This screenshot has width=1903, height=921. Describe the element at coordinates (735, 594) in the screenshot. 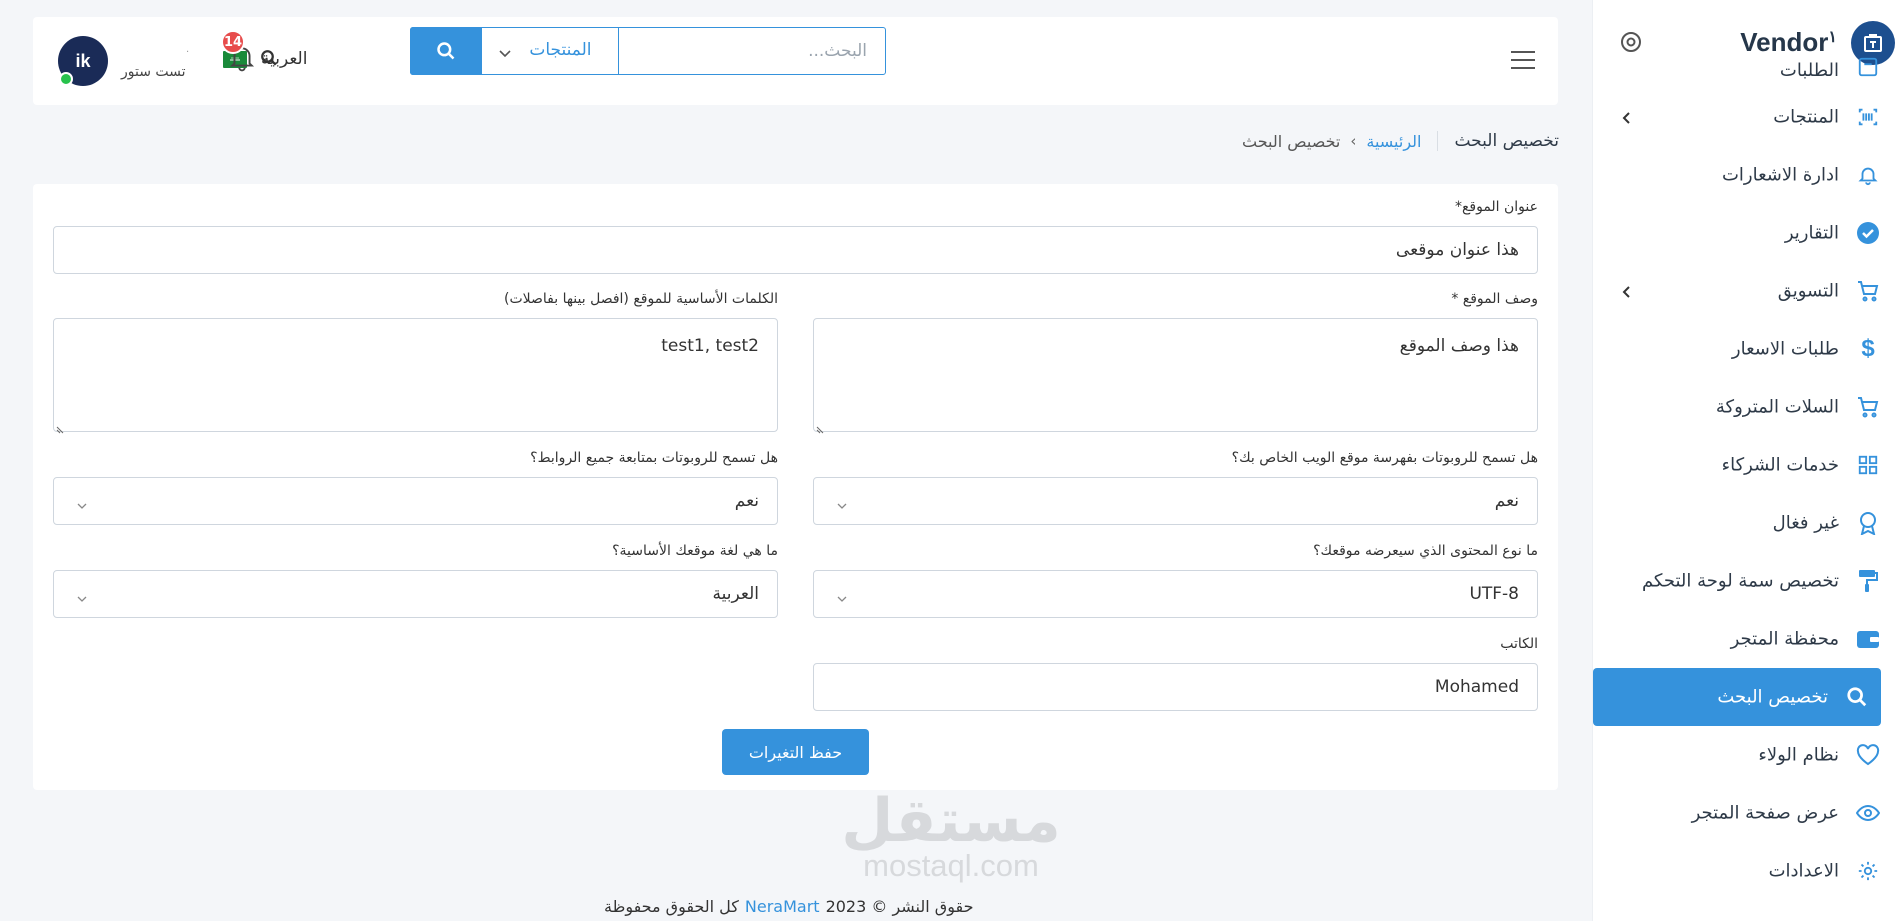

I see `site-language-value: العربية` at that location.